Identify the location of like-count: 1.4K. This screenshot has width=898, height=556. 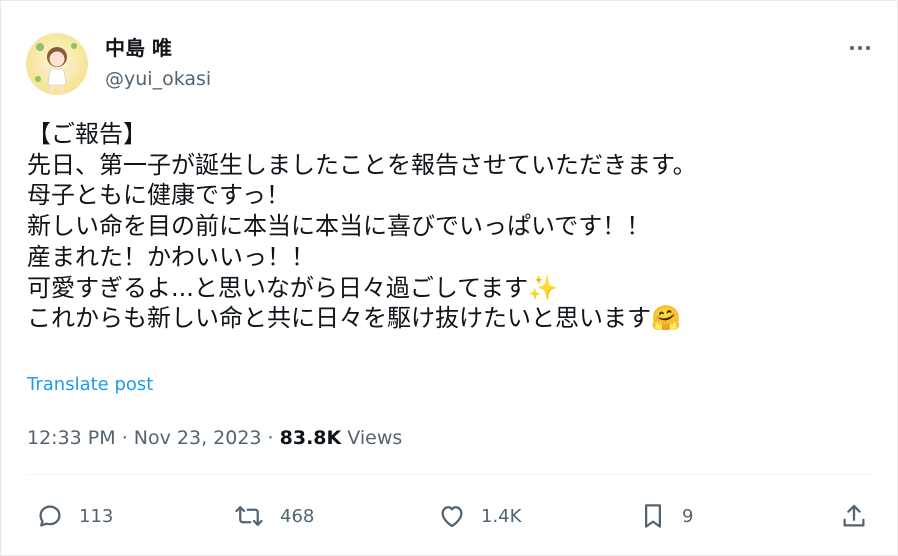
(501, 516).